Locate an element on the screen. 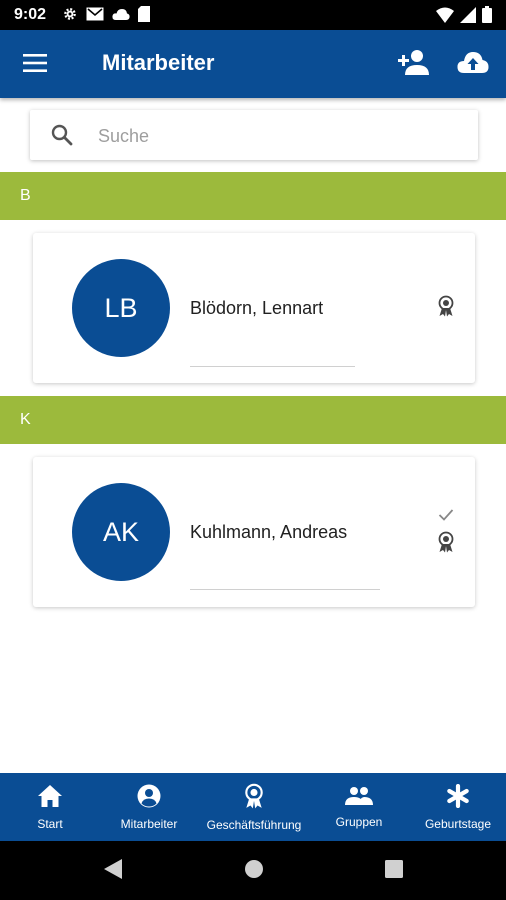  check-icon is located at coordinates (446, 517).